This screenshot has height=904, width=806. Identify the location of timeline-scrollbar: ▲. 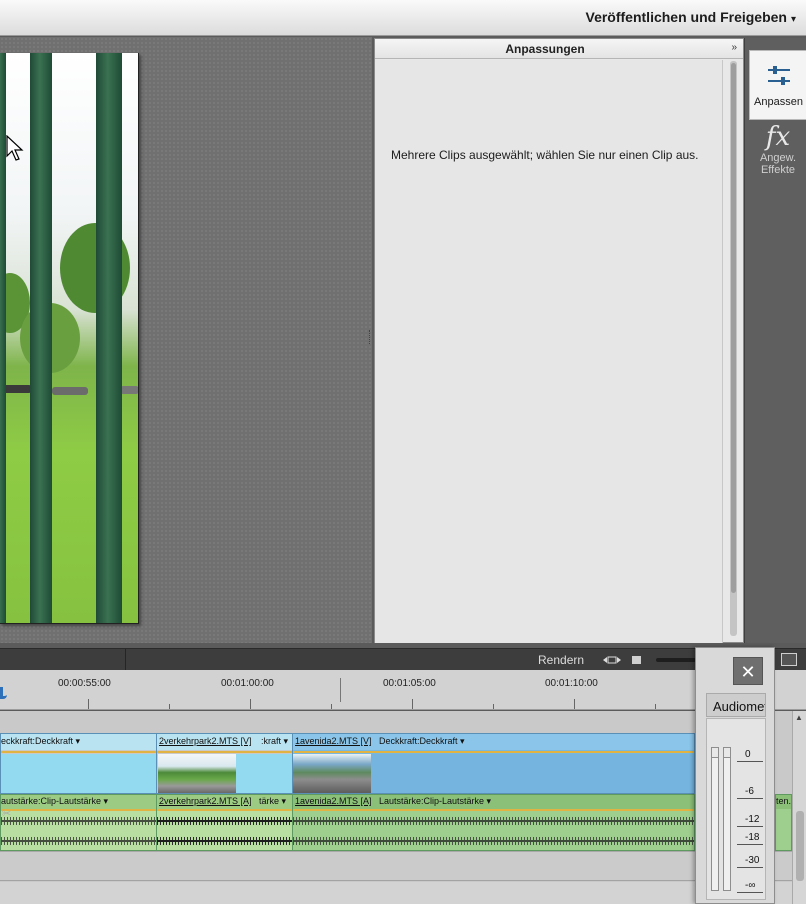
(799, 807).